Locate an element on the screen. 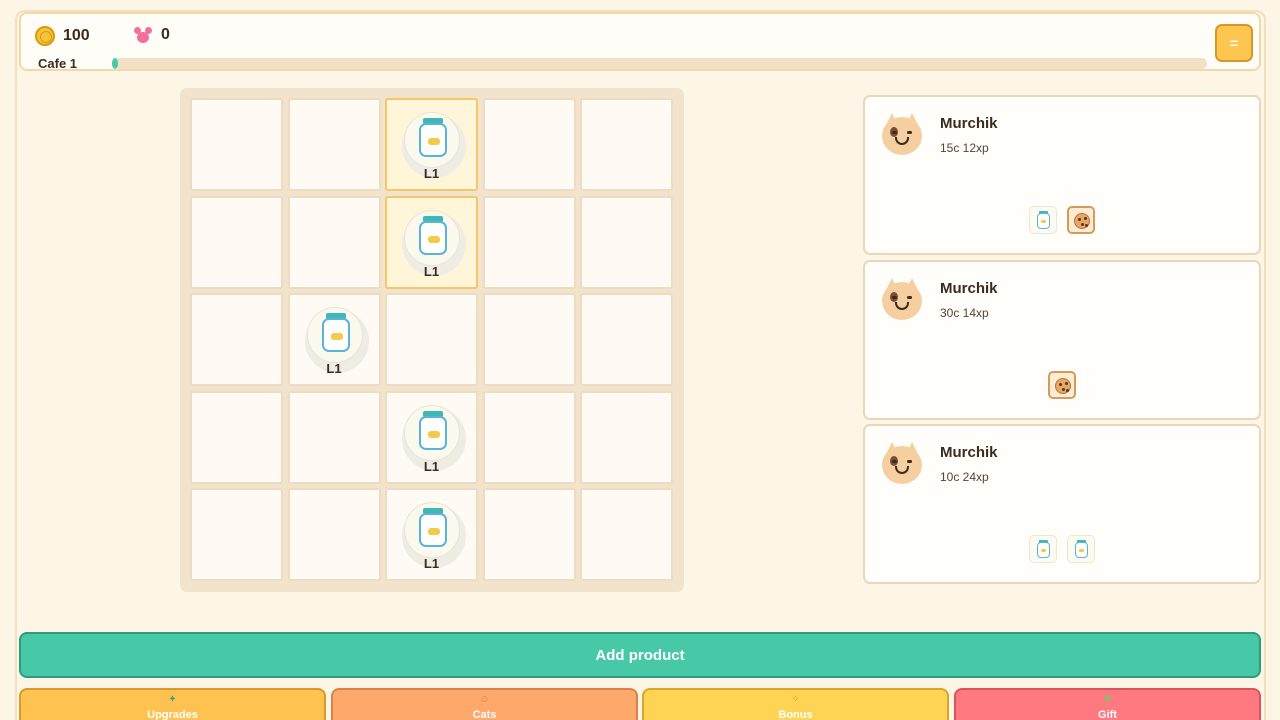  nav-upgrades-button: ✦ Upgrades is located at coordinates (172, 704).